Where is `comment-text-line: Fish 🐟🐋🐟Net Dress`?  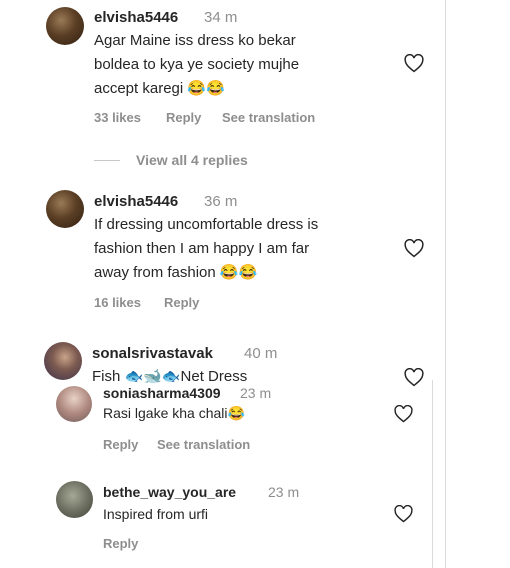 comment-text-line: Fish 🐟🐋🐟Net Dress is located at coordinates (170, 376).